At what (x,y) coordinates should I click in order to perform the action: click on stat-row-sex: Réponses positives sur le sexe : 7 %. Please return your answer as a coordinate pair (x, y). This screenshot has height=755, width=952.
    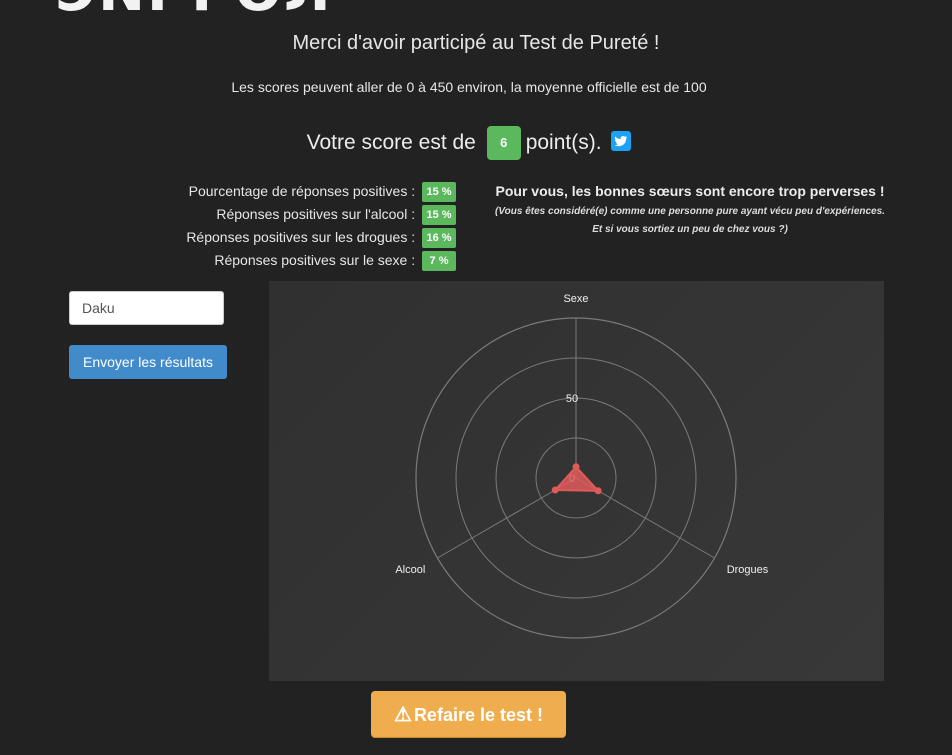
    Looking at the image, I should click on (298, 261).